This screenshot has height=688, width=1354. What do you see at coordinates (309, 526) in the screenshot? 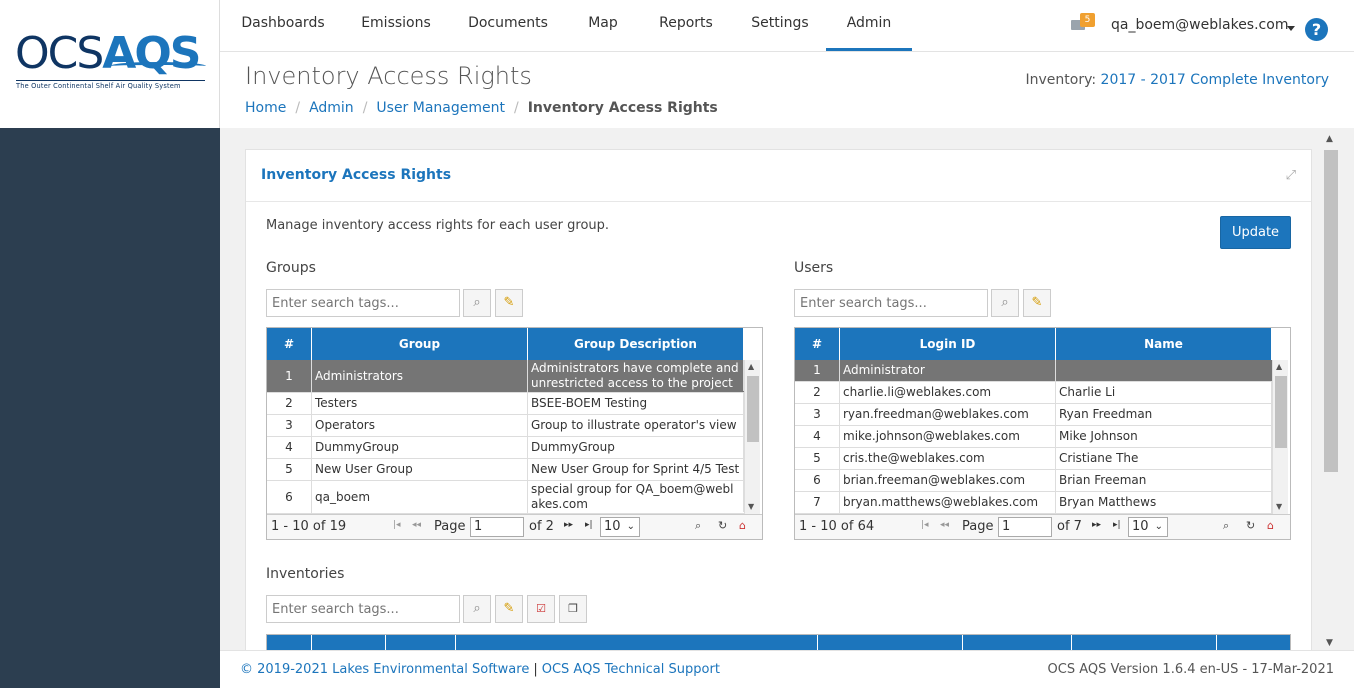
I see `pager-range: 1 - 10 of 19` at bounding box center [309, 526].